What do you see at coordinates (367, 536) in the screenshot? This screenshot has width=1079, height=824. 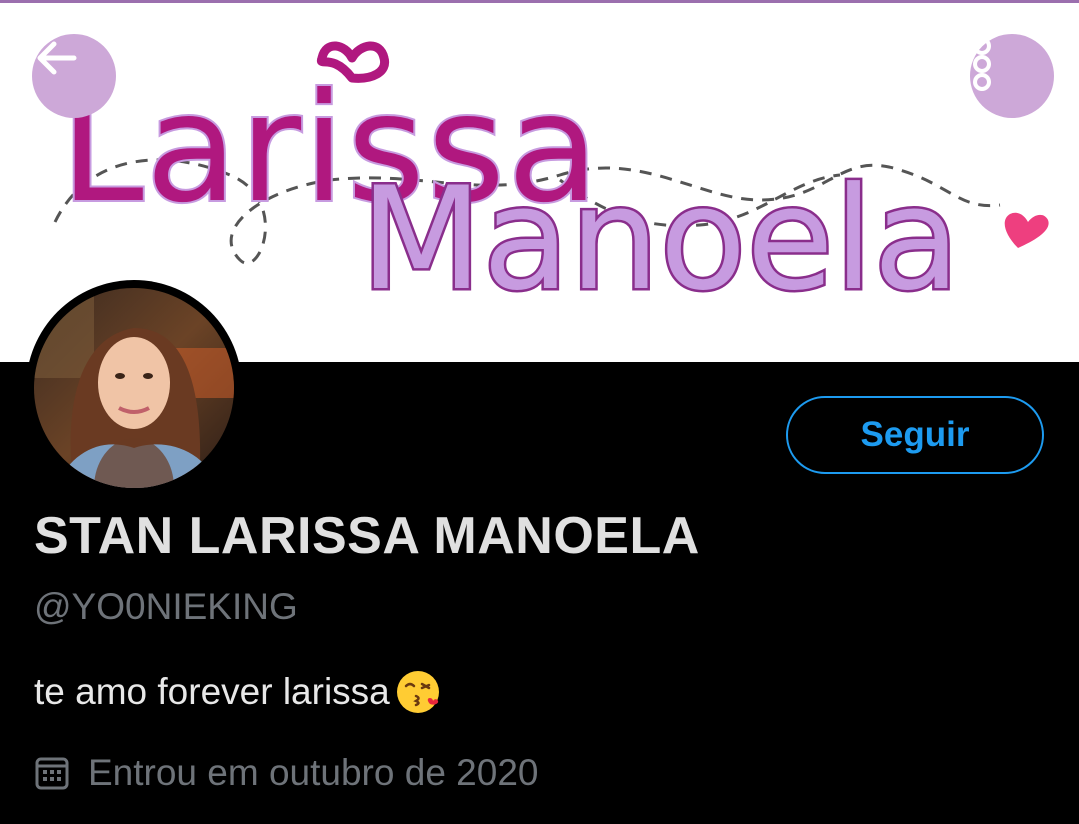 I see `display-name: STAN LARISSA MANOELA` at bounding box center [367, 536].